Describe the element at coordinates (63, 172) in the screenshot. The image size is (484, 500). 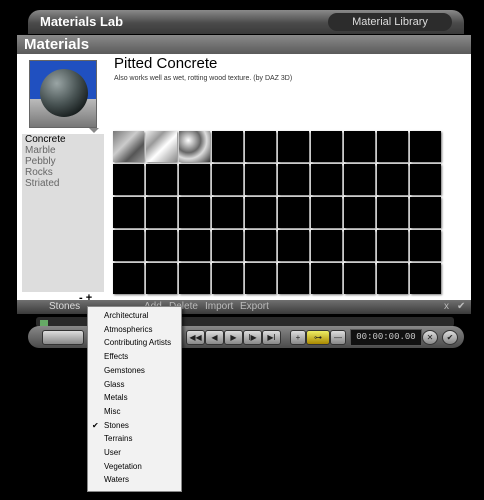
I see `category-item: Rocks` at that location.